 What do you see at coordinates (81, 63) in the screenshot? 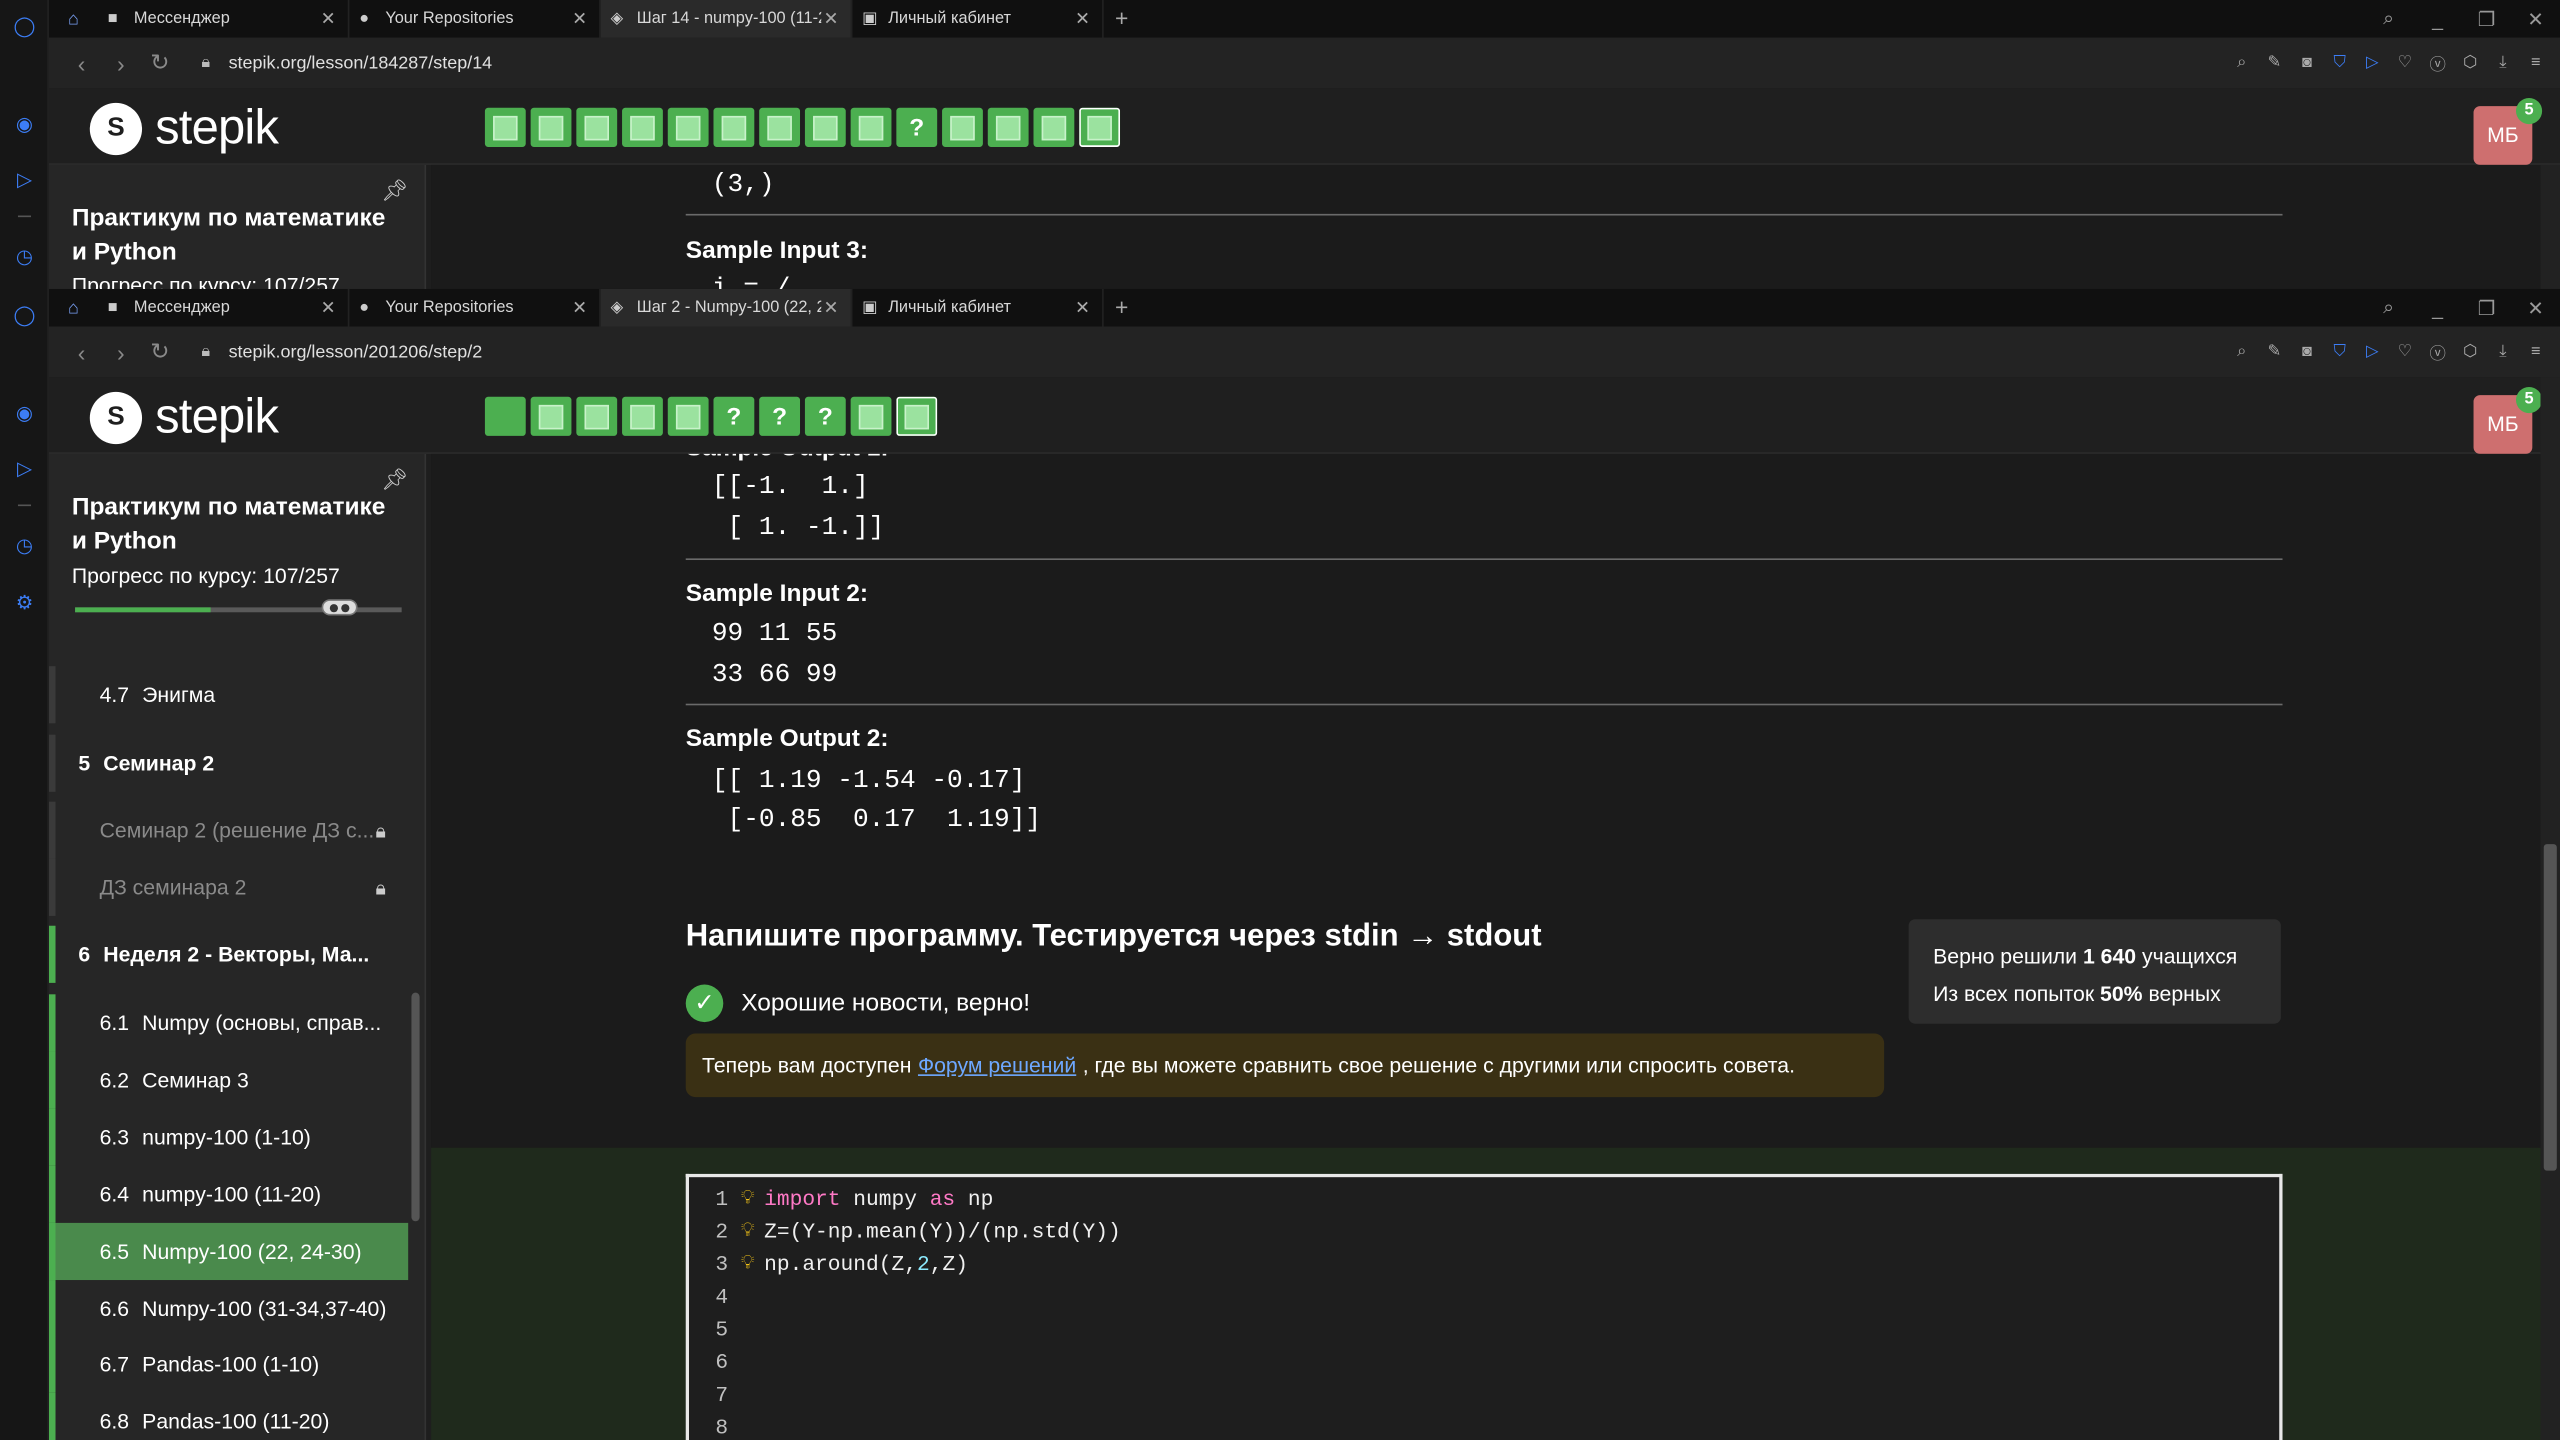
I see `back-icon: ‹` at bounding box center [81, 63].